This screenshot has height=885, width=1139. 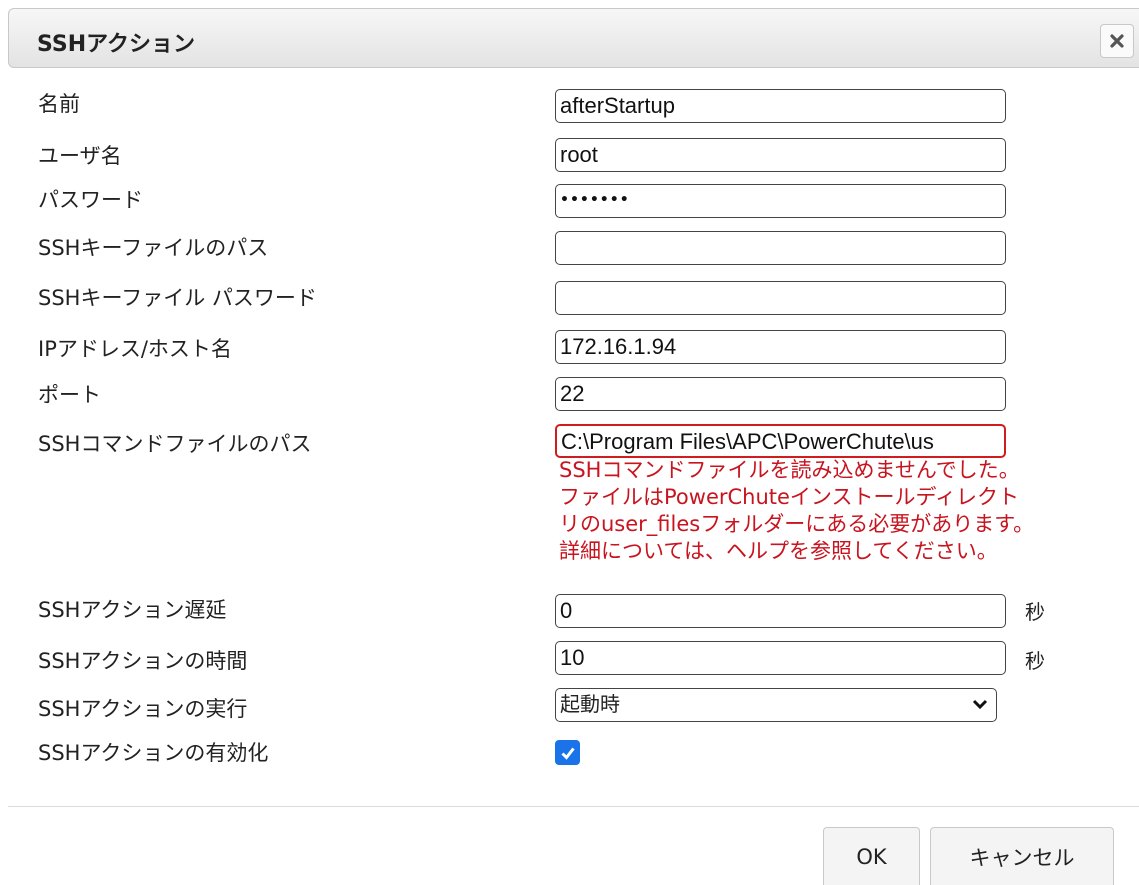 I want to click on ip-host-label: IPアドレス/ホスト名, so click(x=135, y=349).